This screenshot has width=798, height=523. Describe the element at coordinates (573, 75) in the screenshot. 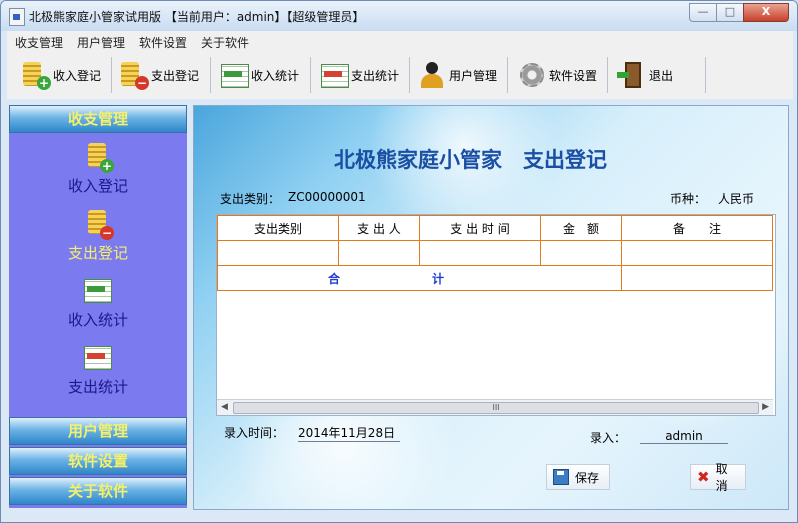

I see `software-settings-label: 软件设置` at that location.